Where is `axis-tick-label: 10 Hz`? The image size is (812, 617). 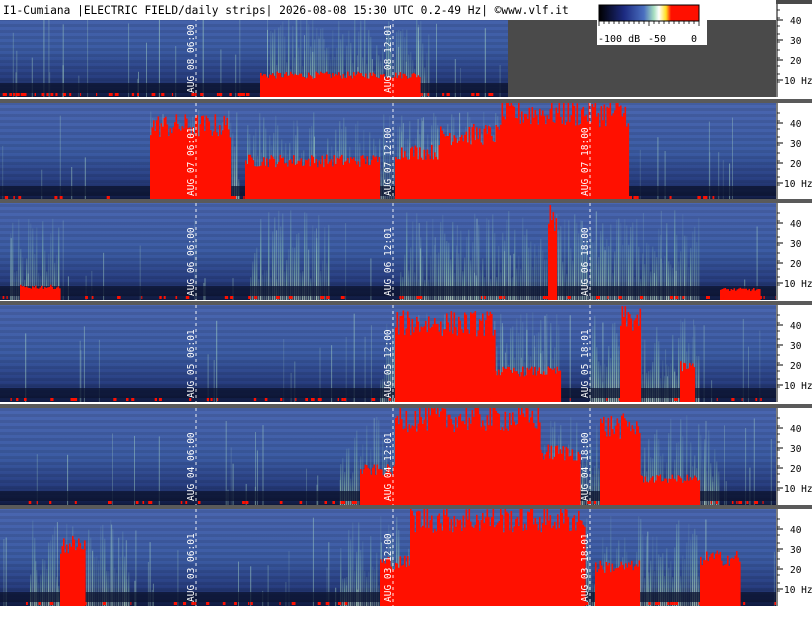
axis-tick-label: 10 Hz is located at coordinates (798, 386).